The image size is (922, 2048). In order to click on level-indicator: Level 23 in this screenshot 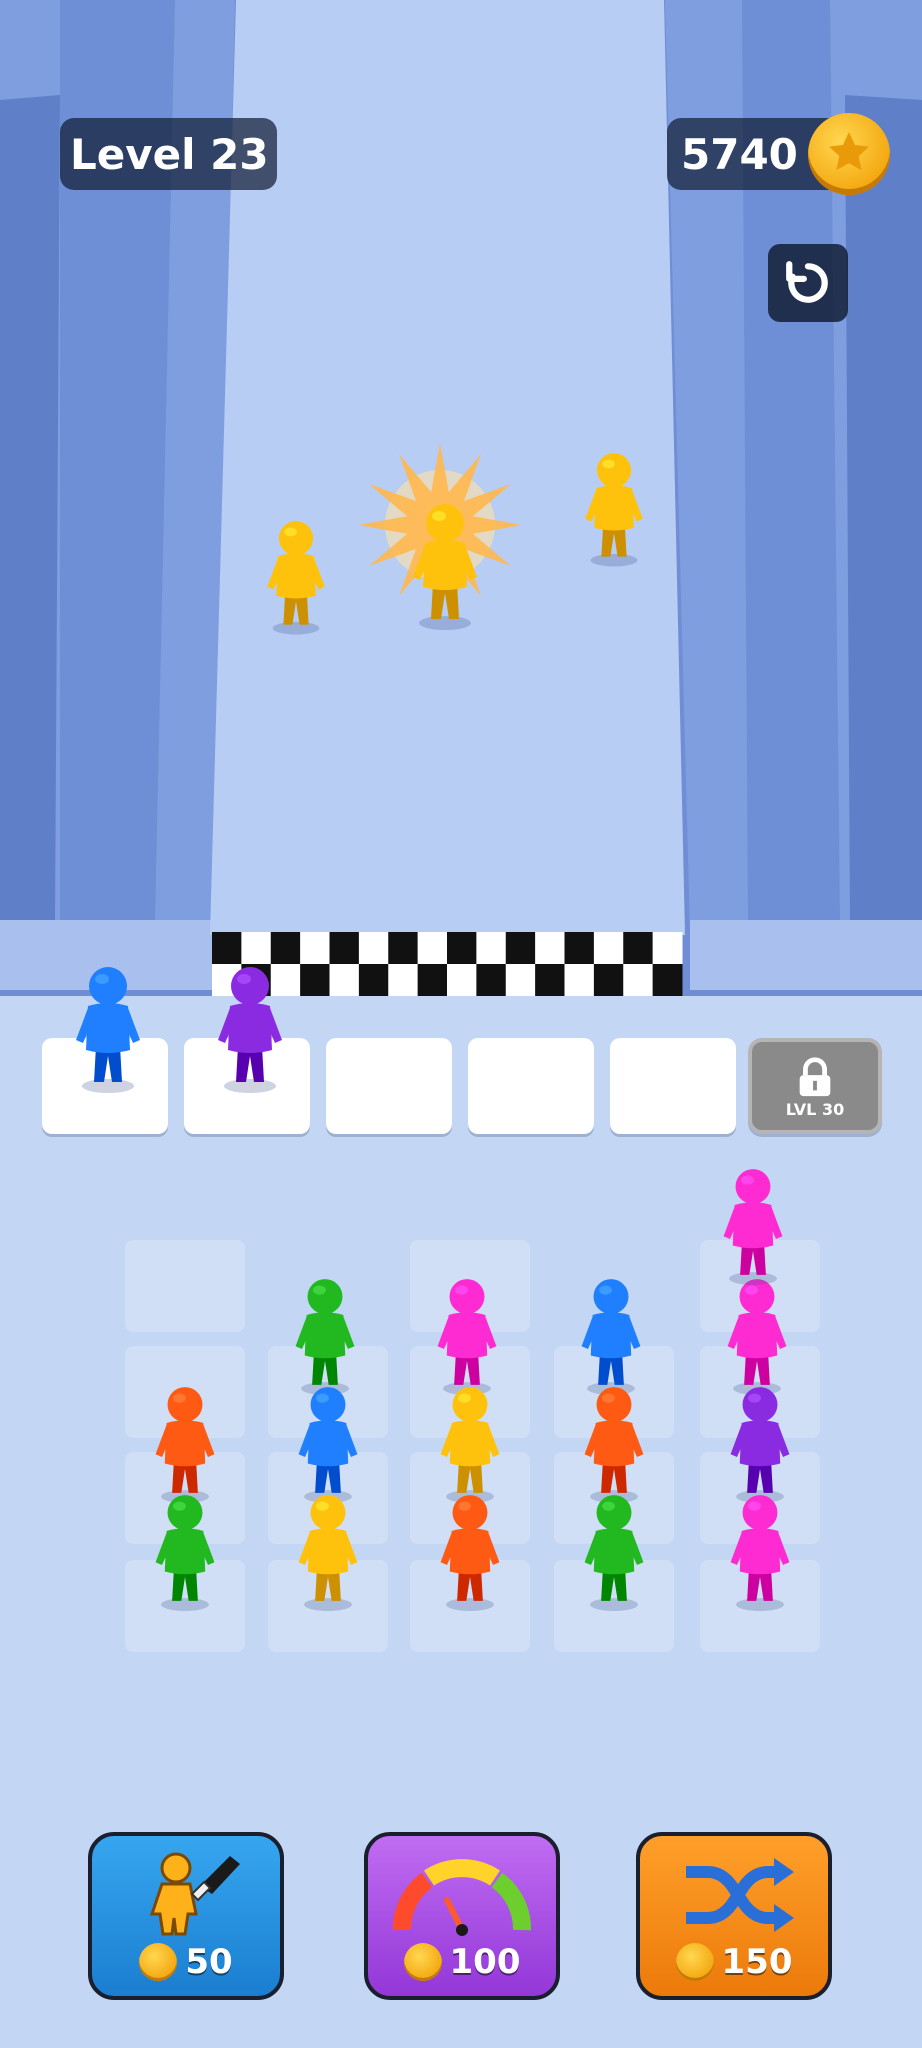, I will do `click(168, 154)`.